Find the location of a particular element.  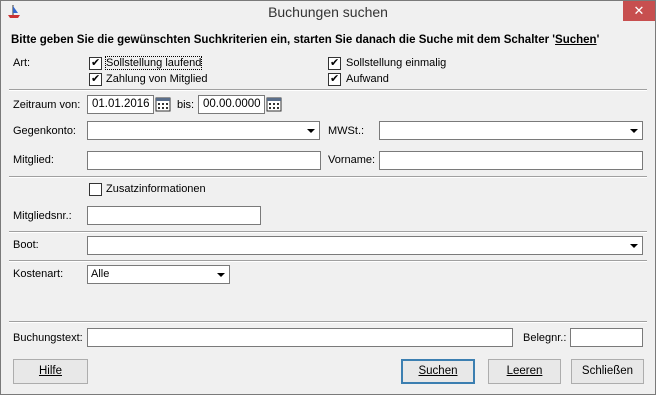

mitglied-input is located at coordinates (204, 160).